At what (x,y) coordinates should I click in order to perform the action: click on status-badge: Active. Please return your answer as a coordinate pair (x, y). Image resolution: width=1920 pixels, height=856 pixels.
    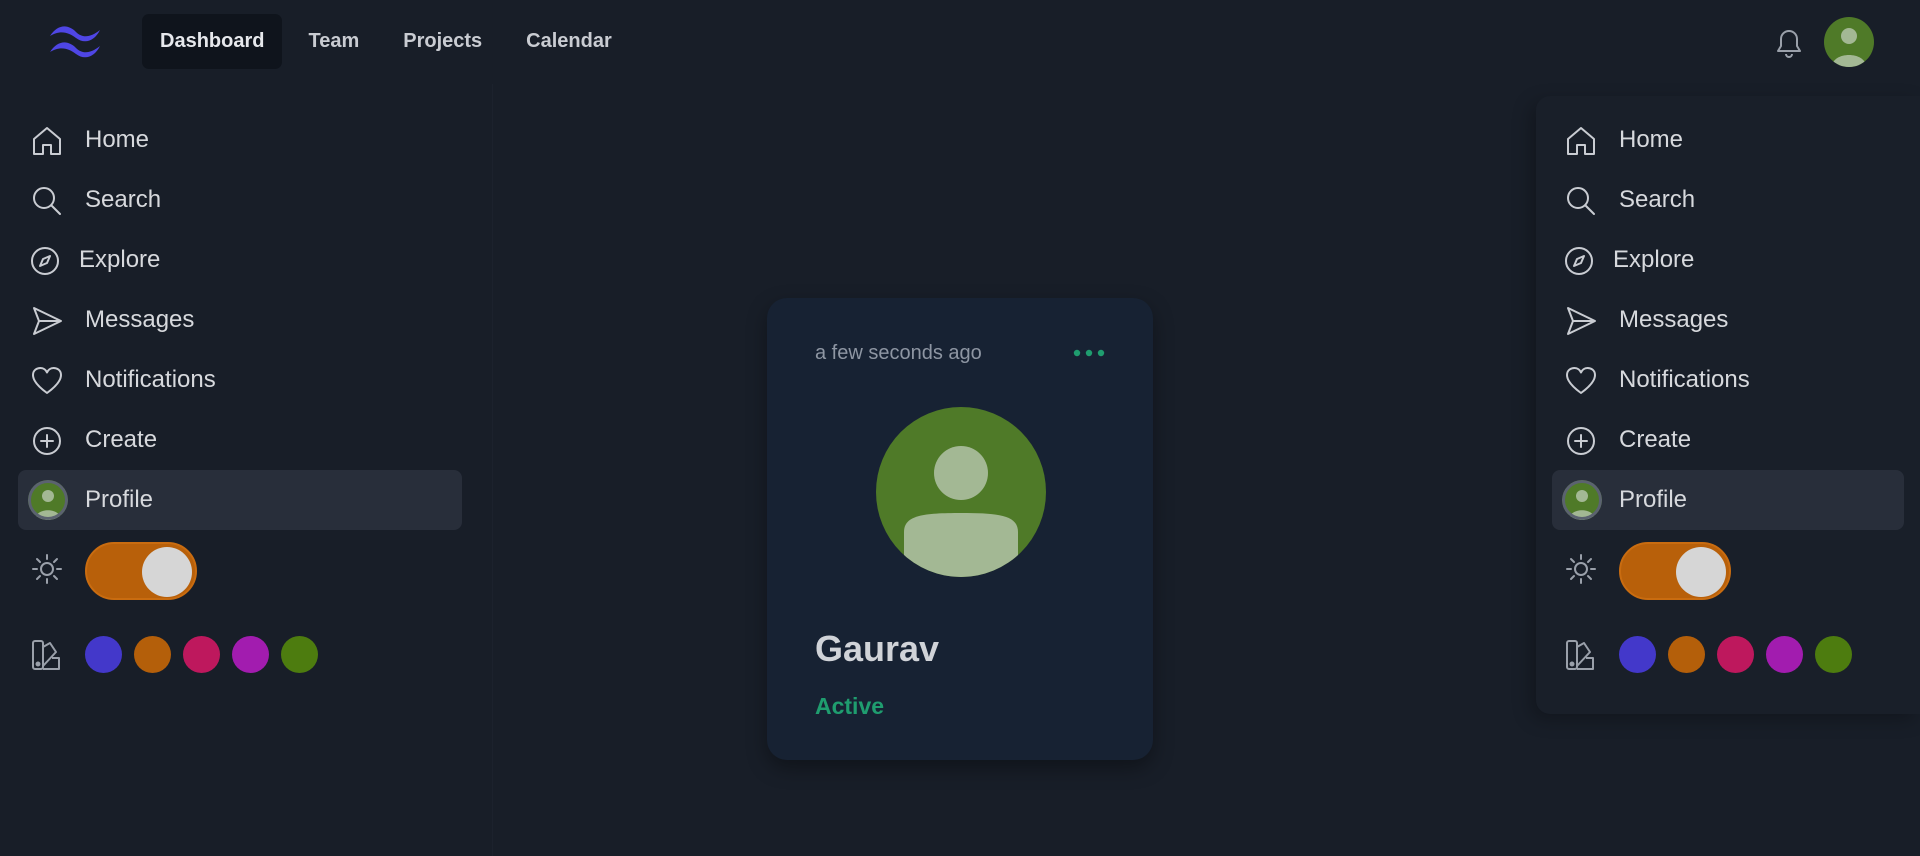
    Looking at the image, I should click on (850, 706).